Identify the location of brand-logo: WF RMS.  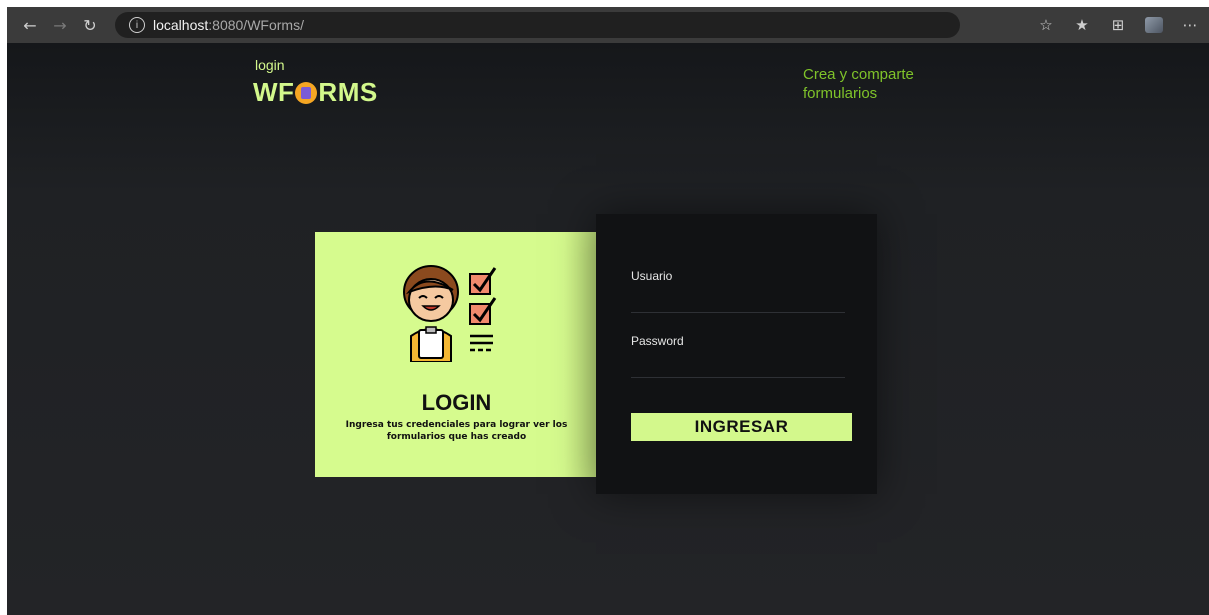
(315, 92).